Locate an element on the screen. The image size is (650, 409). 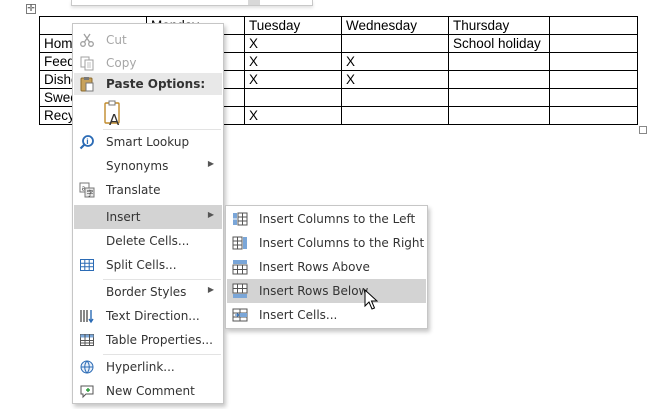
paste-options-header: Paste Options: is located at coordinates (148, 84).